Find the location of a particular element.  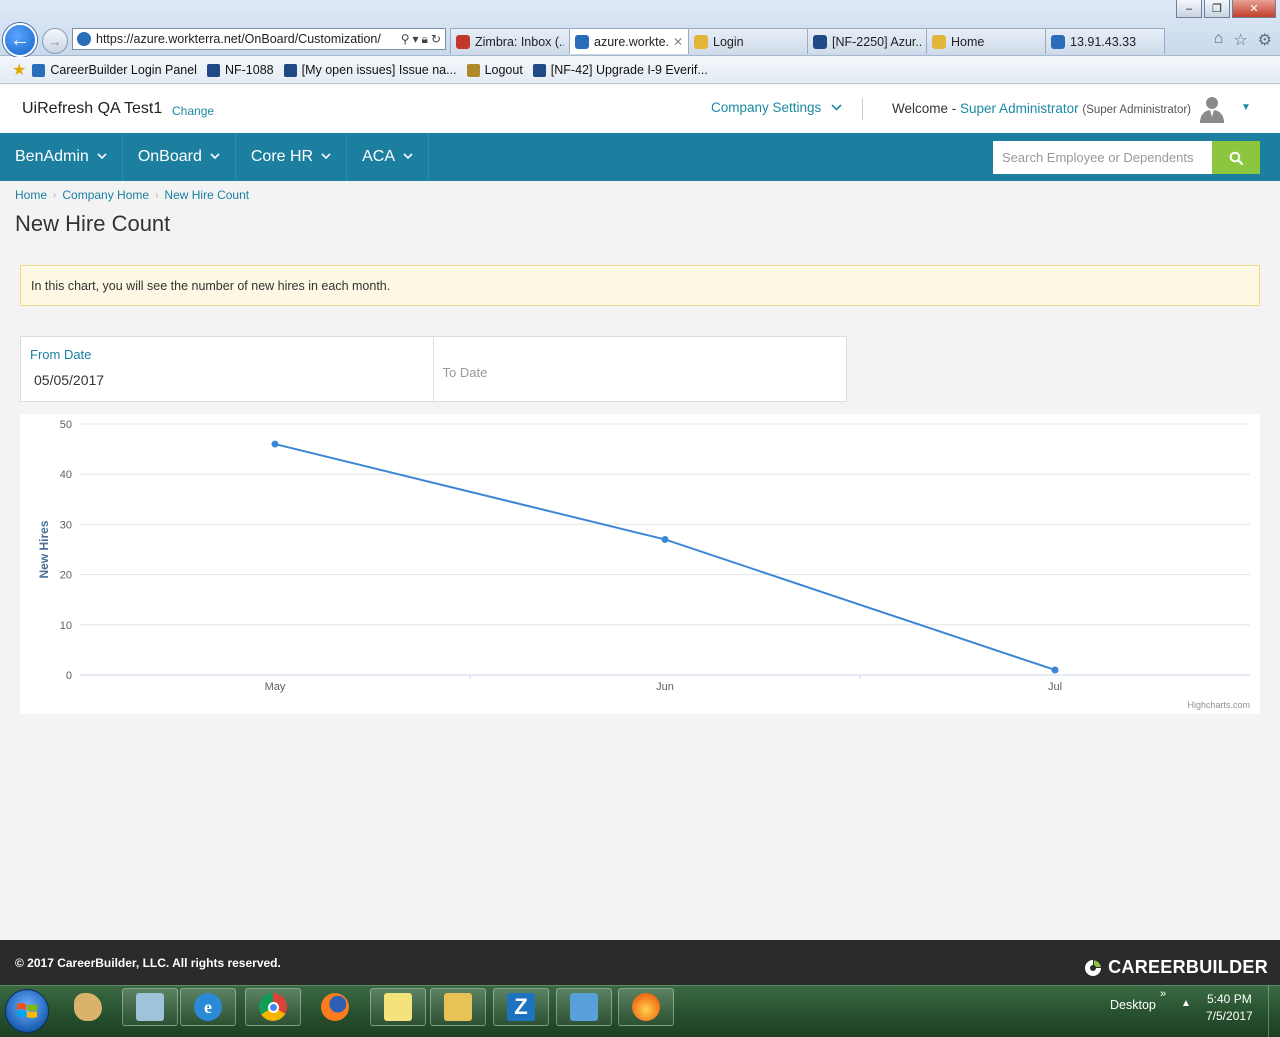

avatar-icon is located at coordinates (1212, 109).